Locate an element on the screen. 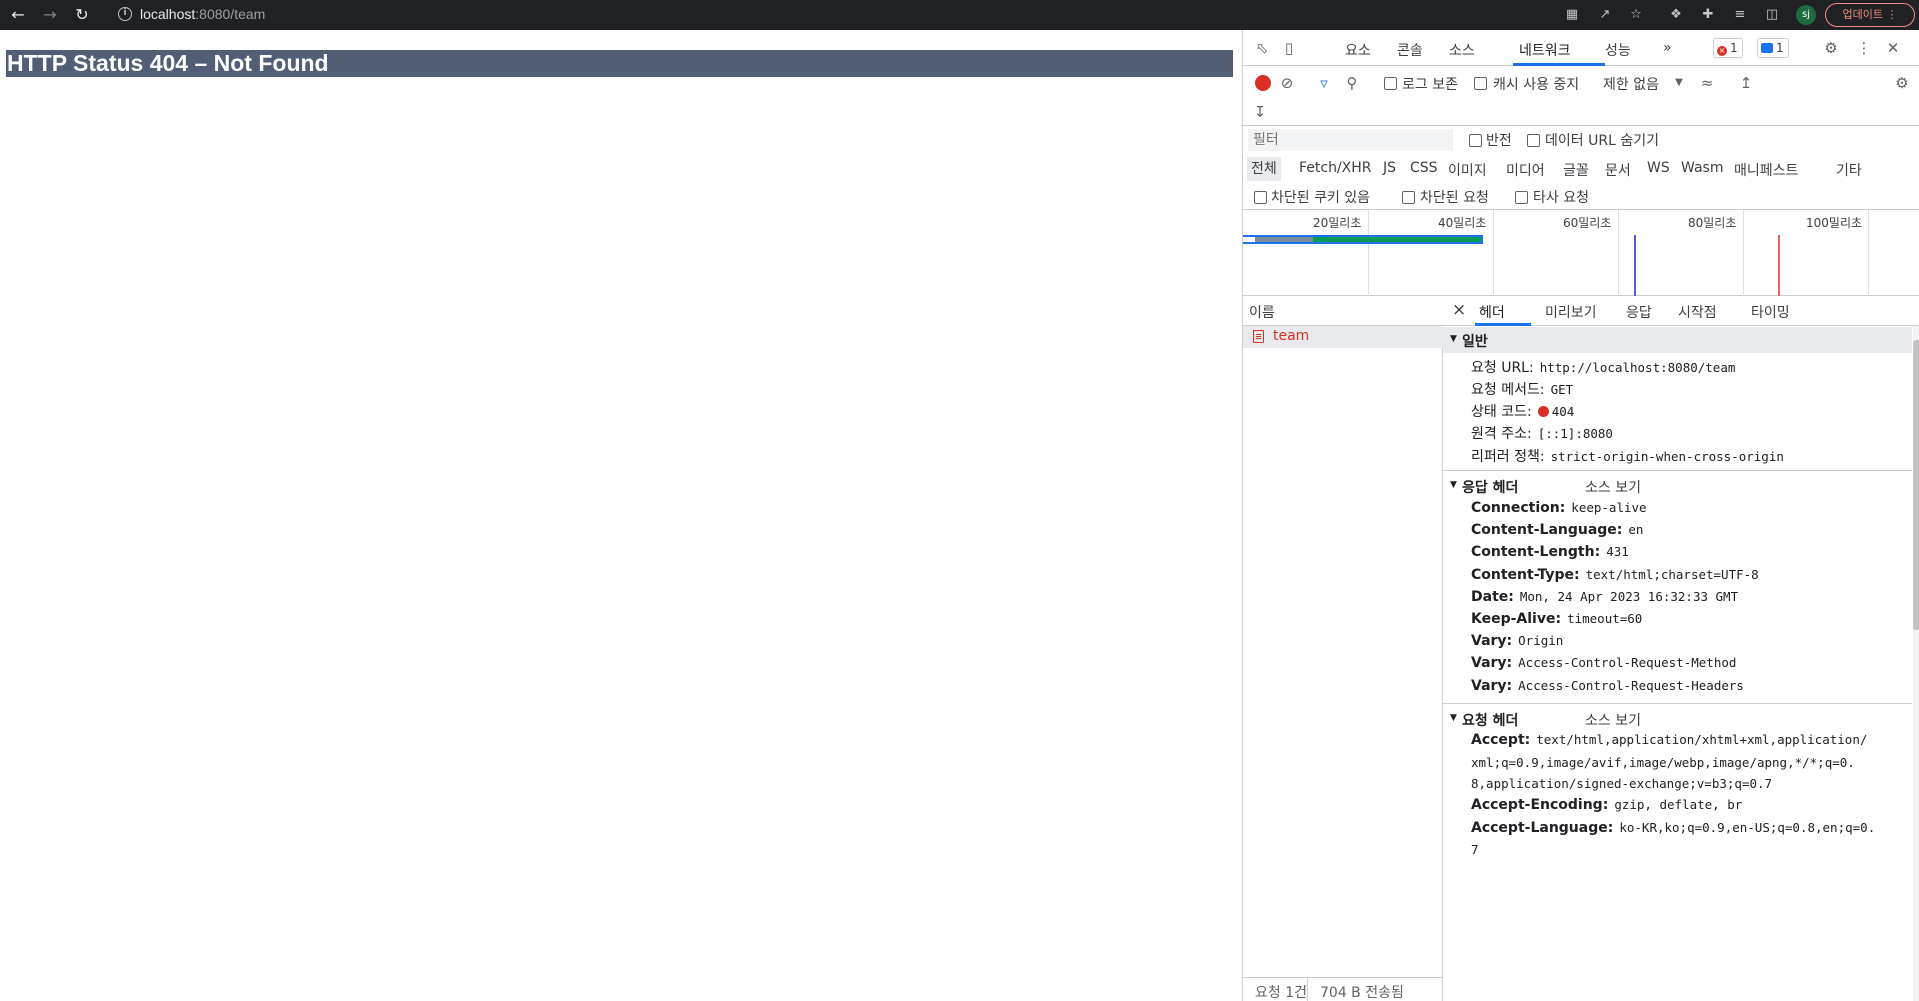 This screenshot has width=1919, height=1001. chevron-down-icon: ▼ is located at coordinates (1679, 83).